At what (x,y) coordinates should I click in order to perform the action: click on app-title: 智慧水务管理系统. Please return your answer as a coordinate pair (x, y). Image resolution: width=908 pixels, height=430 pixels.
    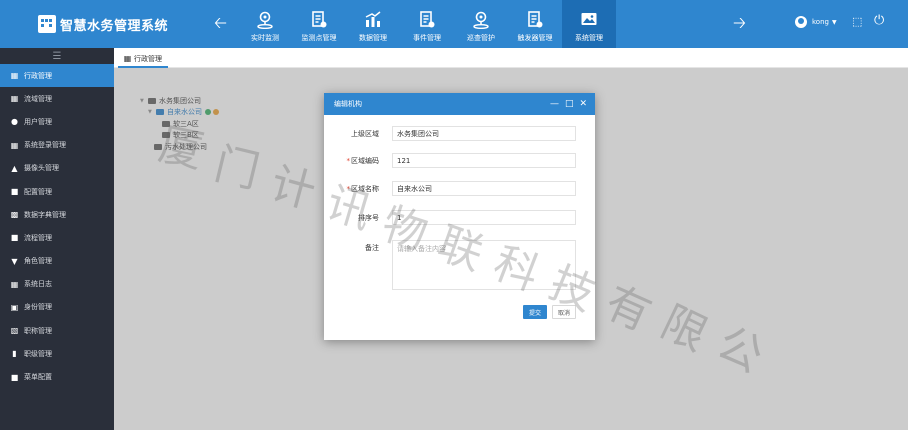
    Looking at the image, I should click on (114, 26).